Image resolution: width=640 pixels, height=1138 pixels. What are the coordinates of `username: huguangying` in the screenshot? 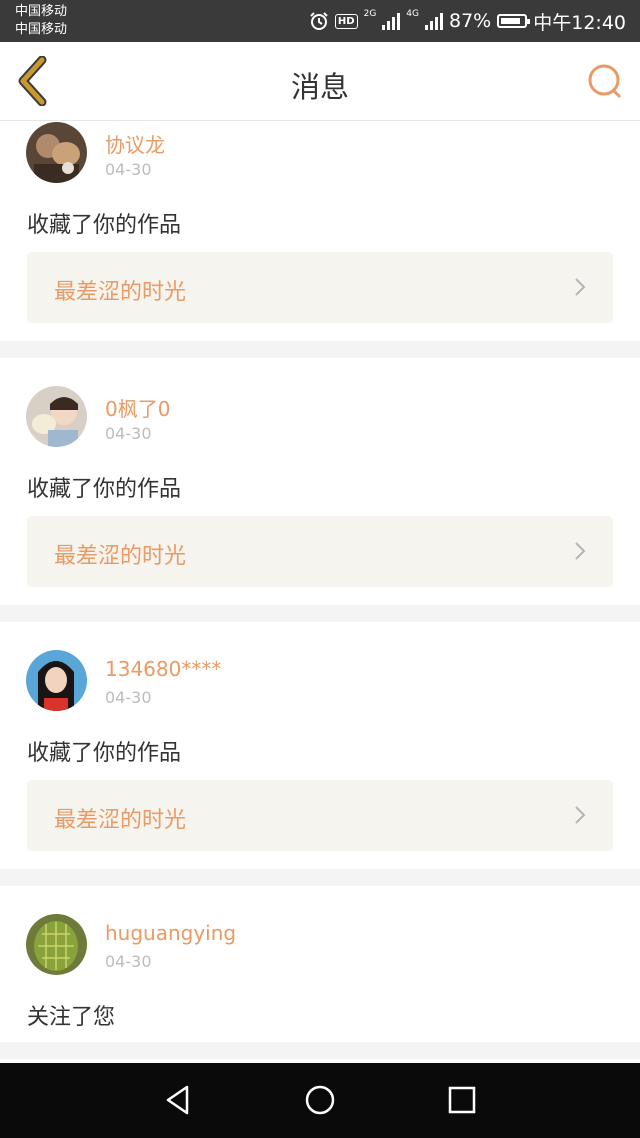 It's located at (170, 933).